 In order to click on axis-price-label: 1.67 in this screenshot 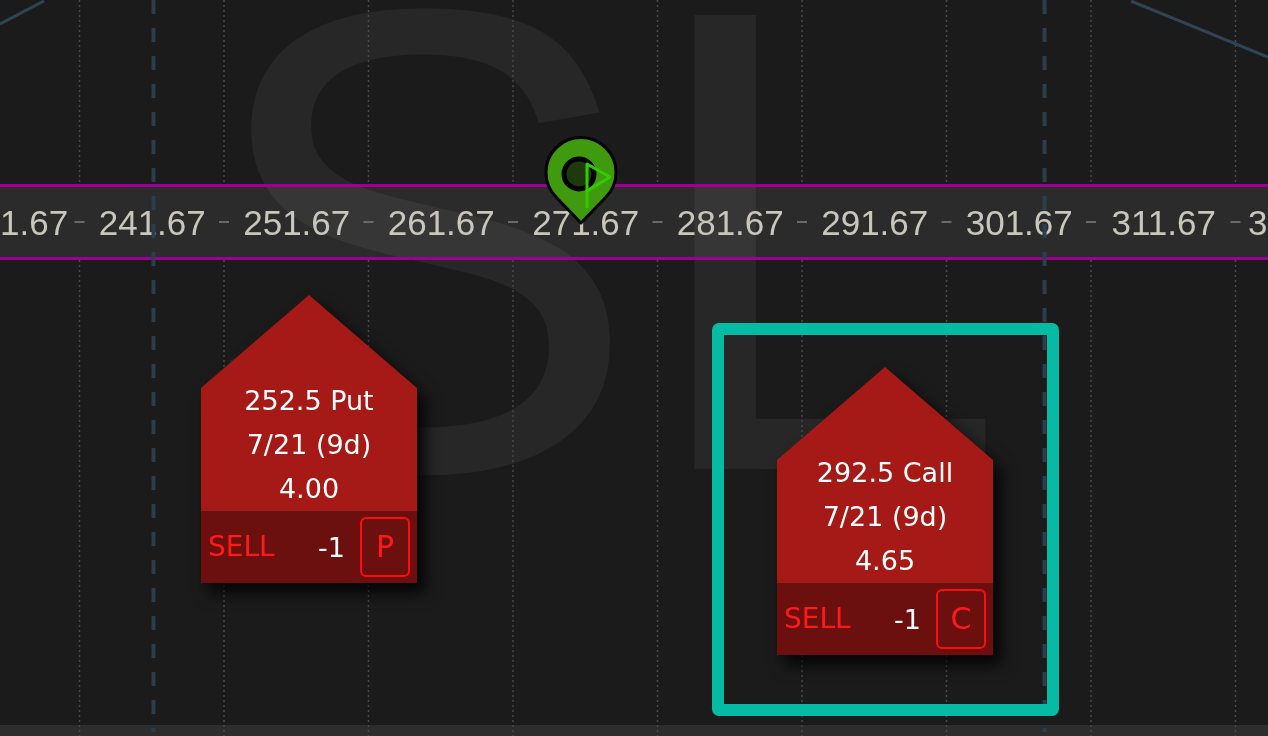, I will do `click(34, 222)`.